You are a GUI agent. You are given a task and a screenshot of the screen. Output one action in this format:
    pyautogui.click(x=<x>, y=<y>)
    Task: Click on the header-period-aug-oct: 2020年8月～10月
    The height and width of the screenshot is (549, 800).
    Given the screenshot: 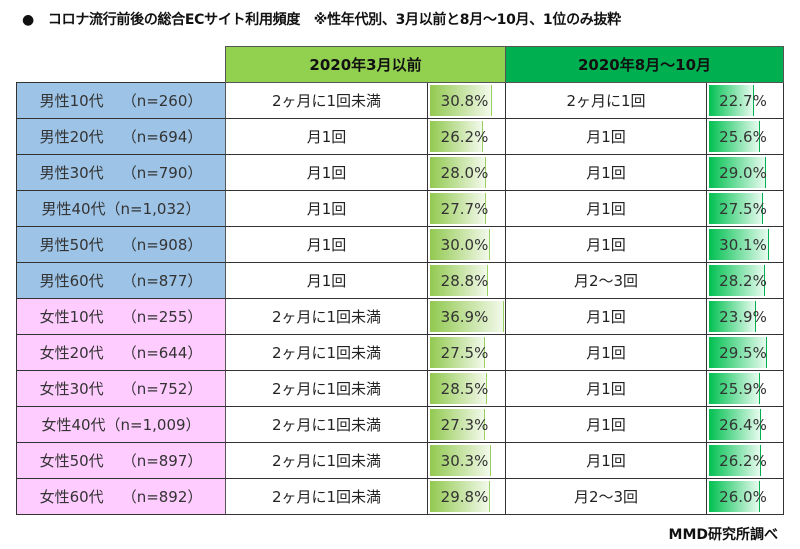 What is the action you would take?
    pyautogui.click(x=644, y=64)
    